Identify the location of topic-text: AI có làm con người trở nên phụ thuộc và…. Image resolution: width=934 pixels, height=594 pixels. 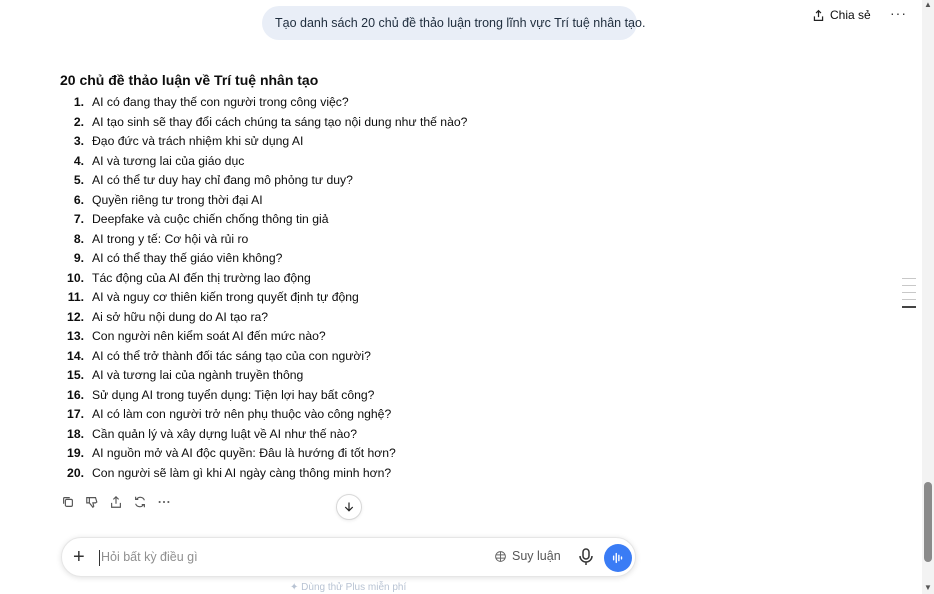
(242, 414).